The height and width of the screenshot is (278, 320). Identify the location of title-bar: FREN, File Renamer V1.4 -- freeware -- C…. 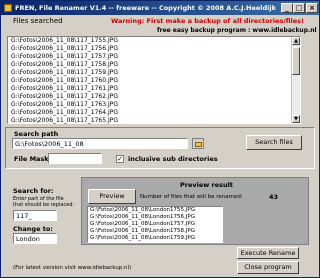
(160, 8).